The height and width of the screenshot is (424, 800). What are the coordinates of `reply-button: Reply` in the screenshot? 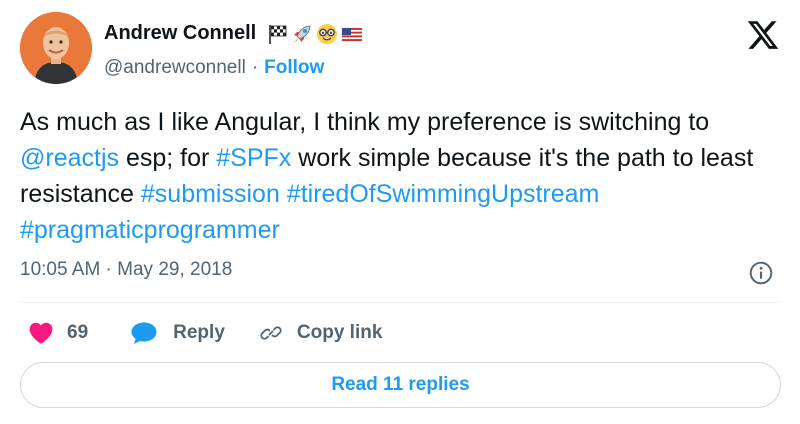 It's located at (177, 333).